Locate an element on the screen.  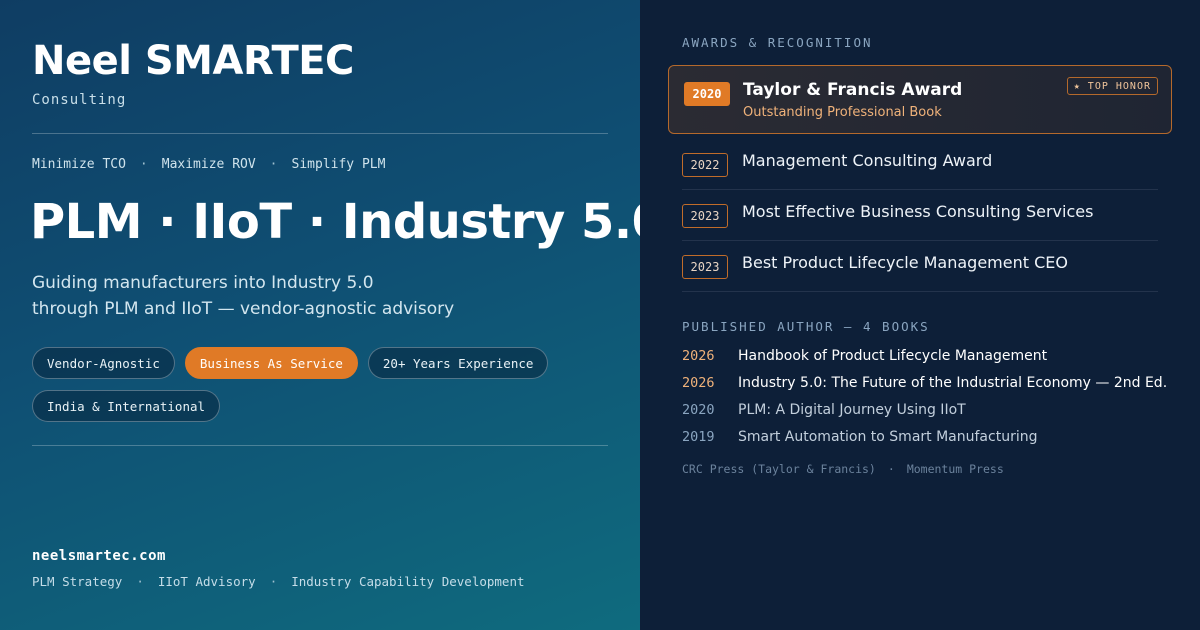
award-label: Best Product Lifecycle Management CEO is located at coordinates (905, 262).